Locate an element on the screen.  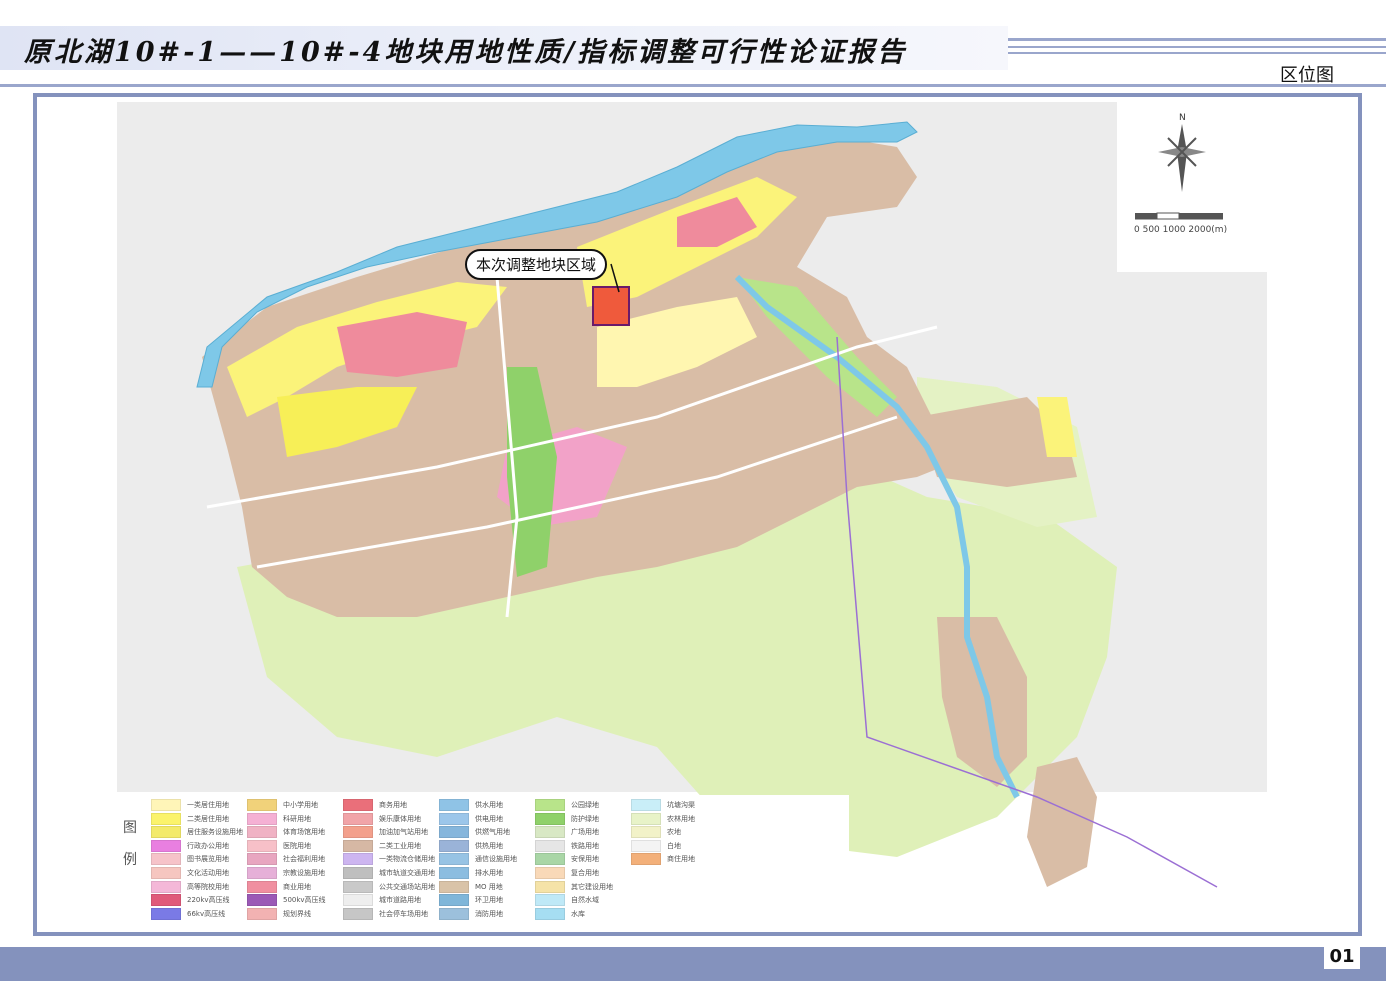
page-footer is located at coordinates (693, 964).